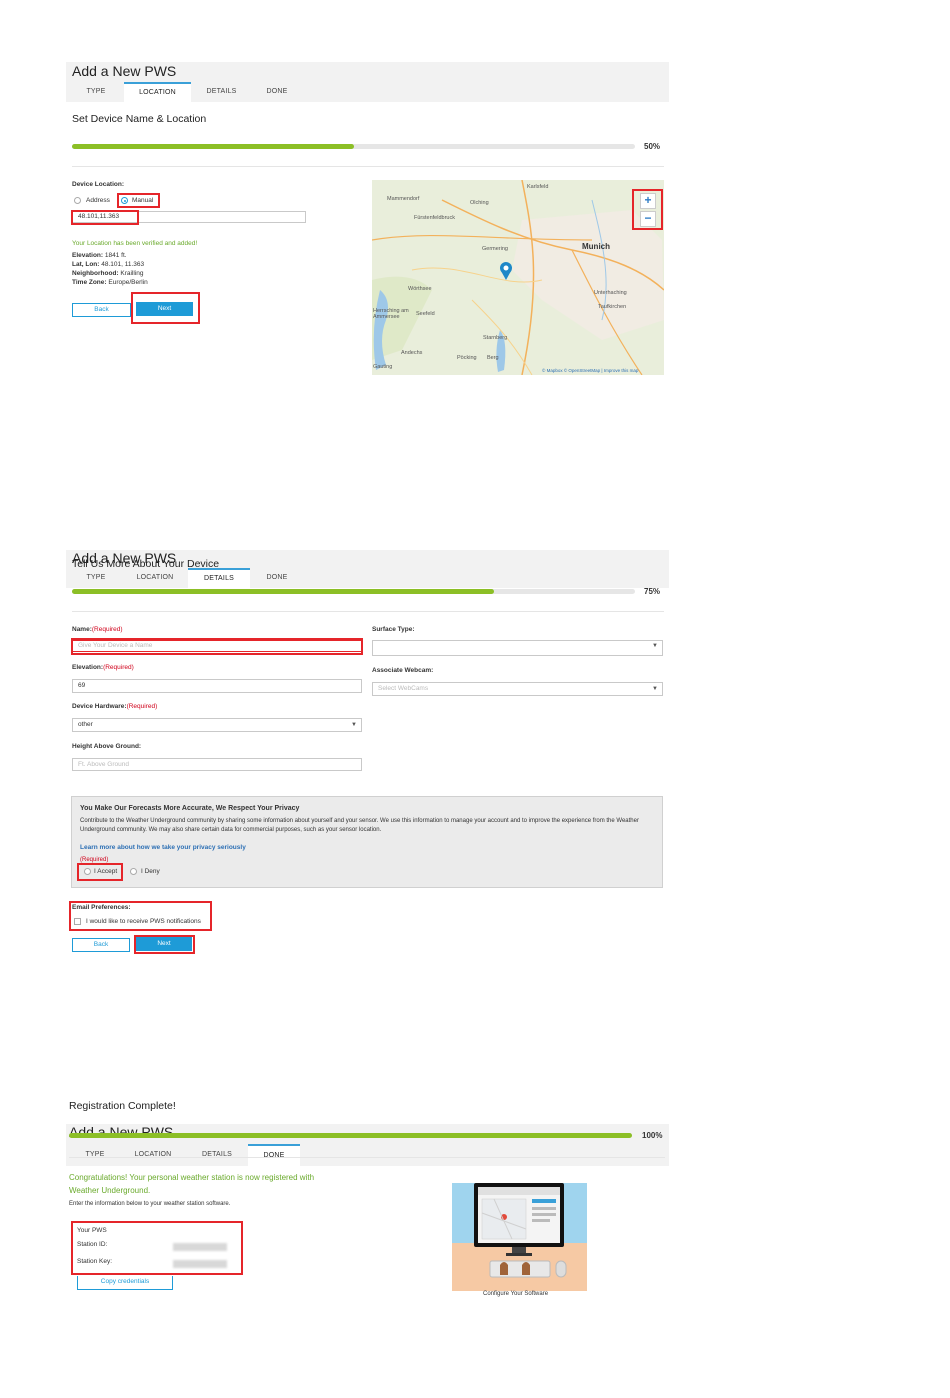 The image size is (950, 1398). I want to click on section-title: Tell Us More About Your Device, so click(146, 564).